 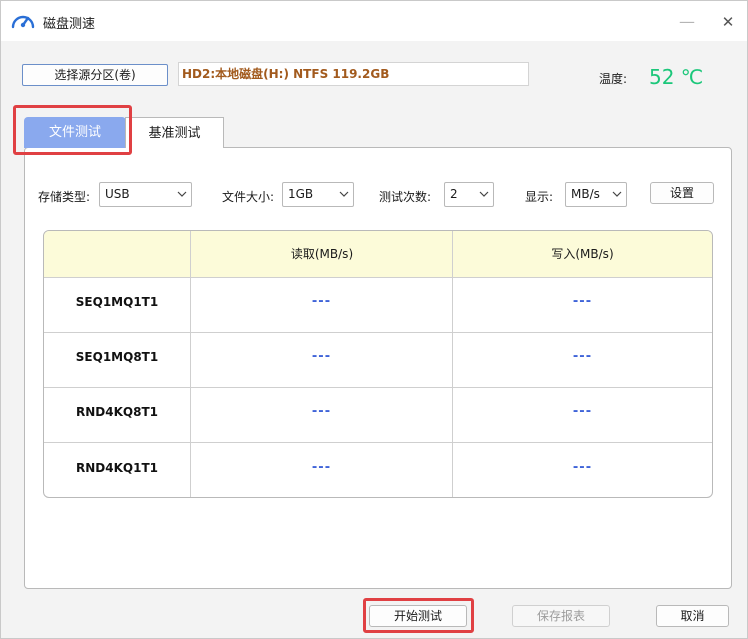 What do you see at coordinates (301, 194) in the screenshot?
I see `file-size-value: 1GB` at bounding box center [301, 194].